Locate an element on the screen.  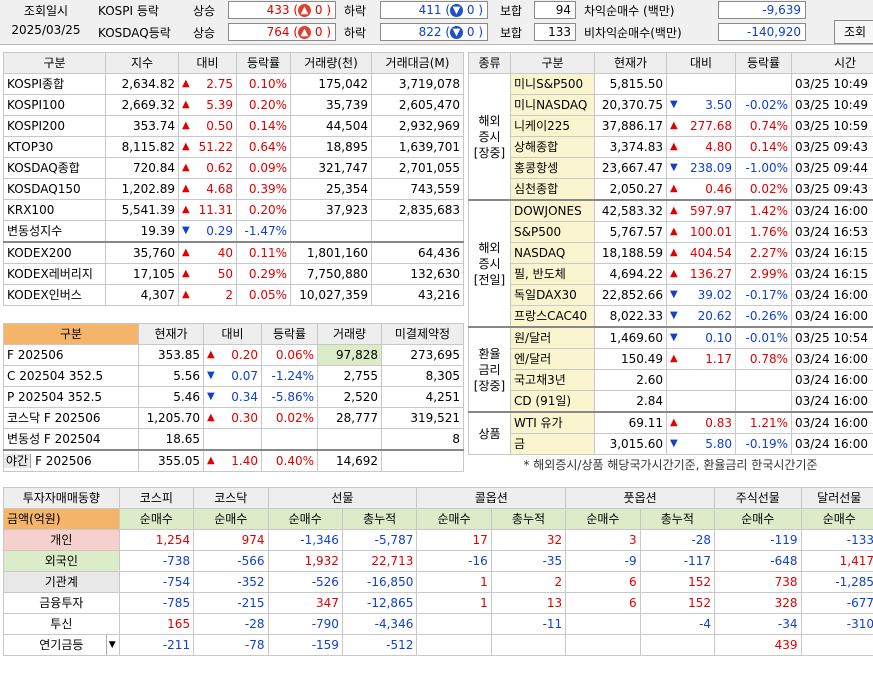
value-cell is located at coordinates (677, 645).